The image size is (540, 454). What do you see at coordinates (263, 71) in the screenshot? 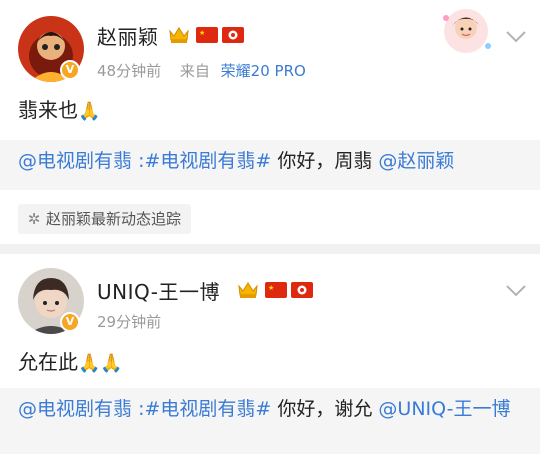
I see `source-link: 荣耀20 PRO` at bounding box center [263, 71].